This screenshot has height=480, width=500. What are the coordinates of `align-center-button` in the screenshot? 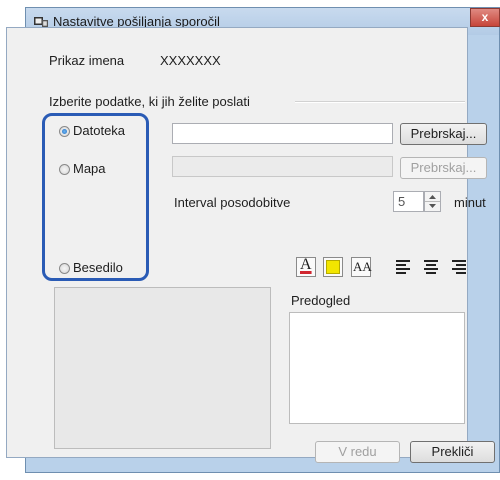 It's located at (431, 267).